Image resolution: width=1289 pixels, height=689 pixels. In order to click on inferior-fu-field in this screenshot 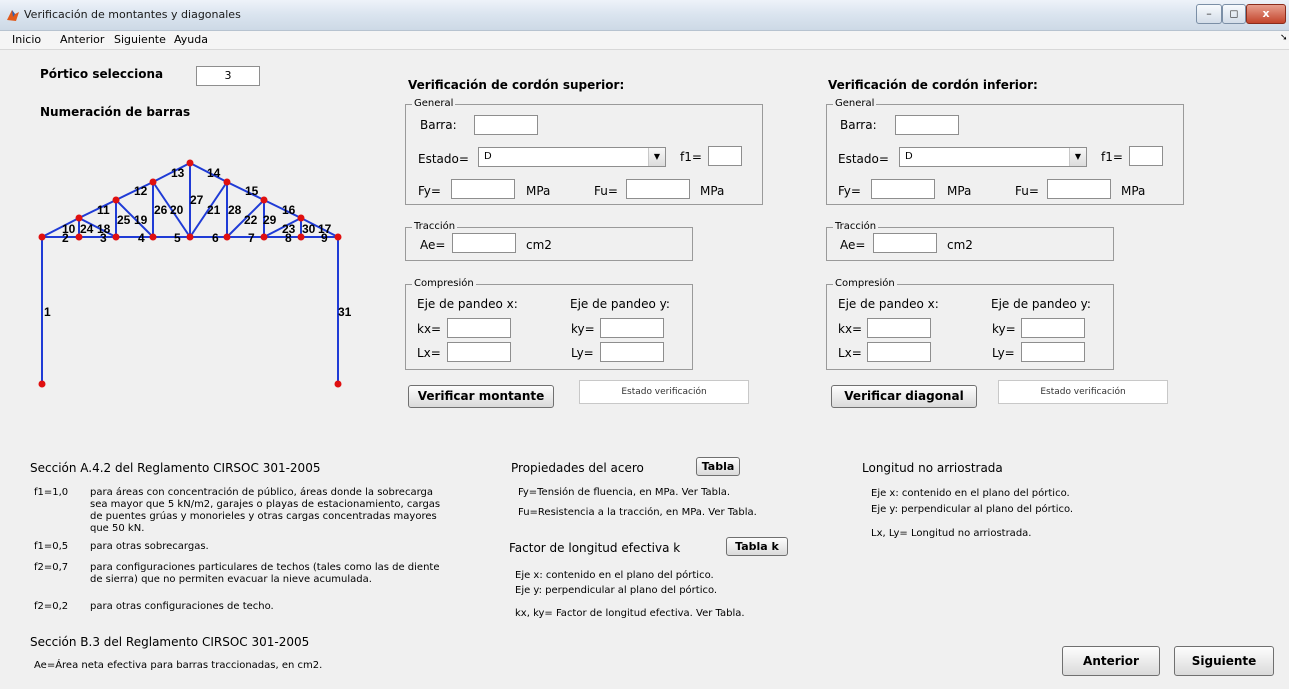, I will do `click(1079, 189)`.